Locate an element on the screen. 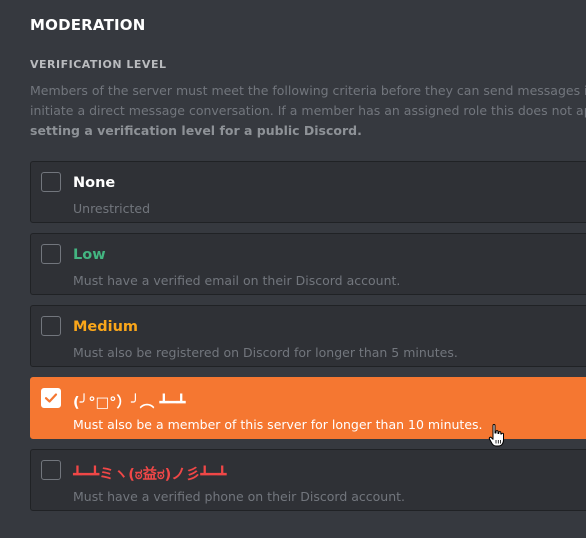  verification-level-title: VERIFICATION LEVEL is located at coordinates (98, 64).